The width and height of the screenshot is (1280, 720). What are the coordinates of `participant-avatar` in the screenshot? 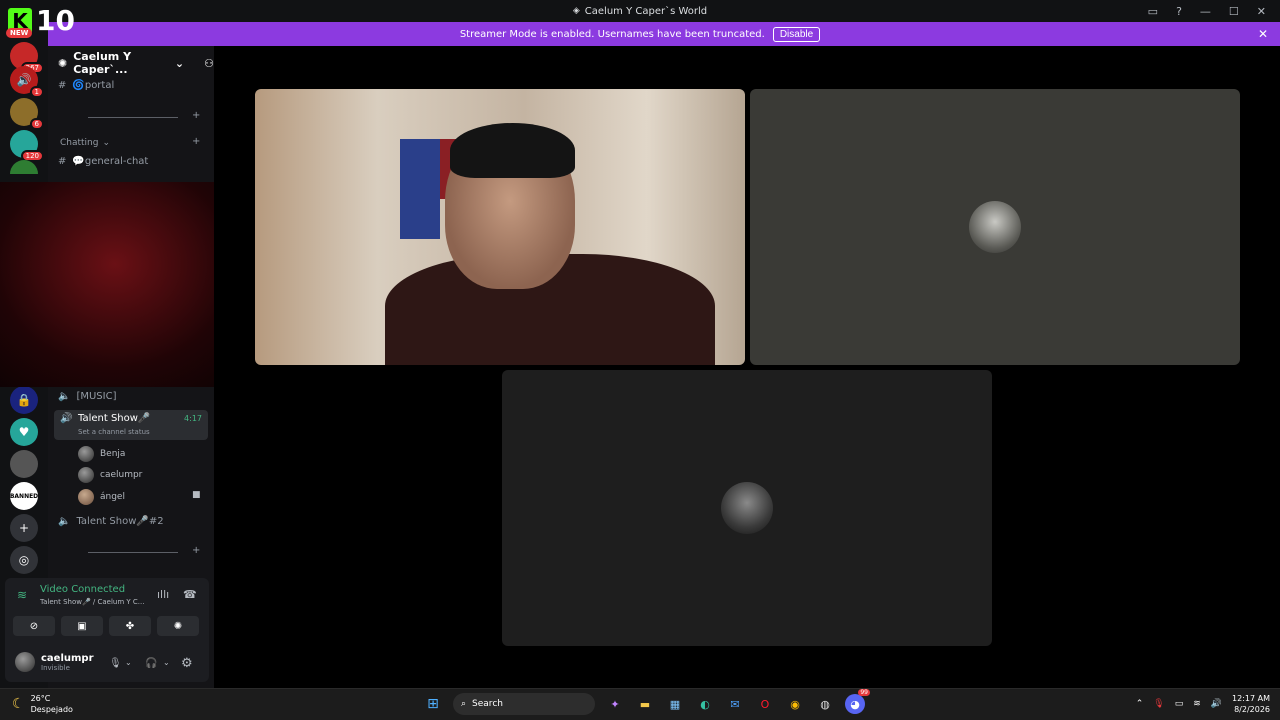 It's located at (995, 227).